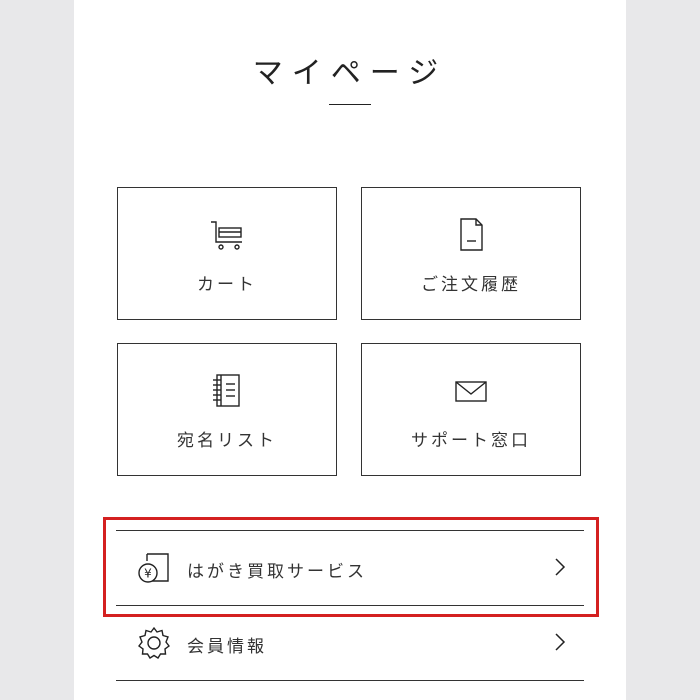  What do you see at coordinates (350, 74) in the screenshot?
I see `page-title: マイページ` at bounding box center [350, 74].